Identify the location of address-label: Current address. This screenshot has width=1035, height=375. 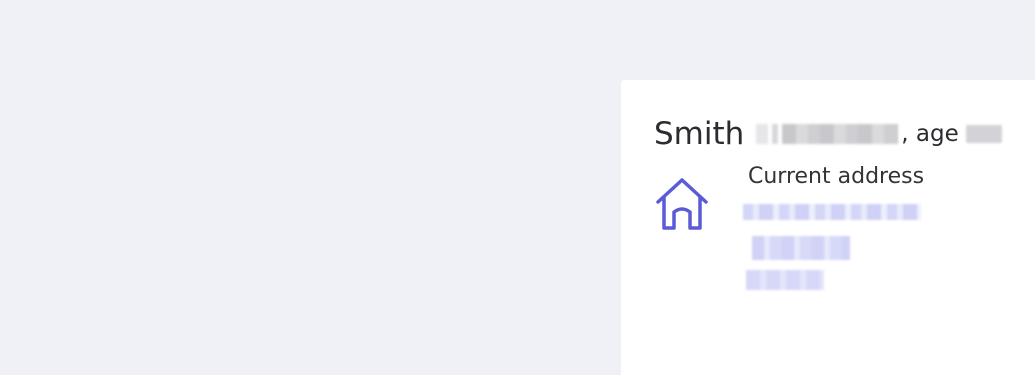
(836, 176).